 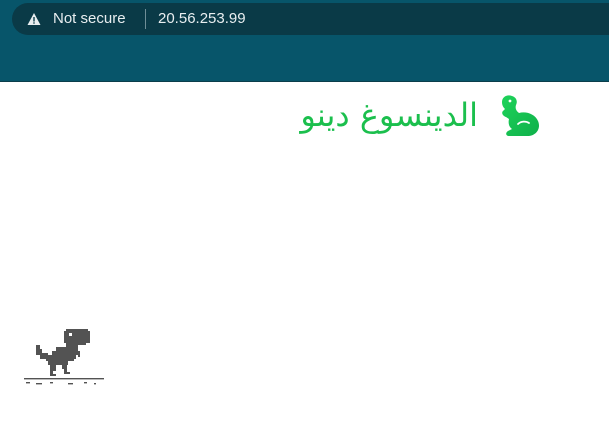 I want to click on dino-game, so click(x=67, y=357).